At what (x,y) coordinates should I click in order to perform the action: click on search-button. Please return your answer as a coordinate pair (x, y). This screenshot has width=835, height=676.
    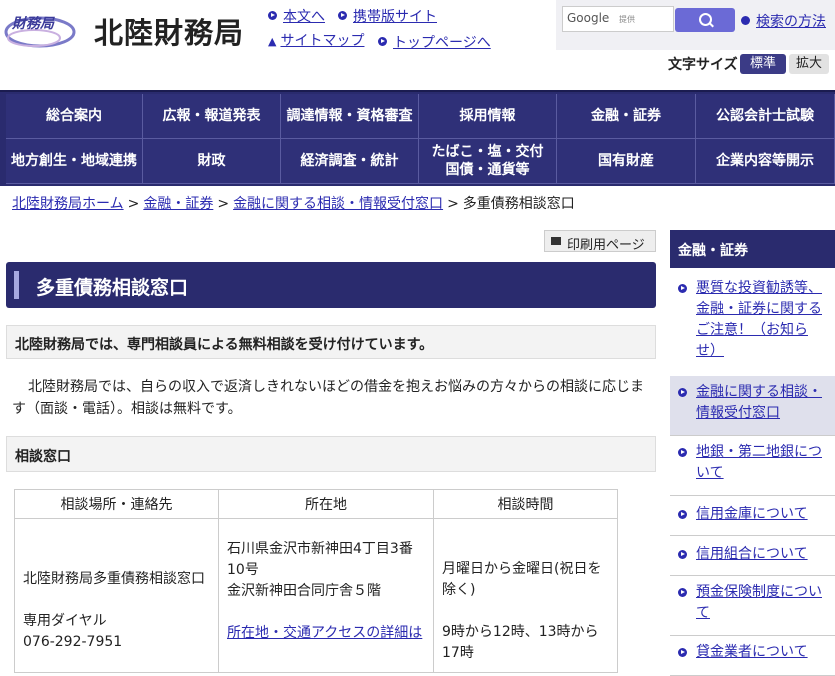
    Looking at the image, I should click on (705, 20).